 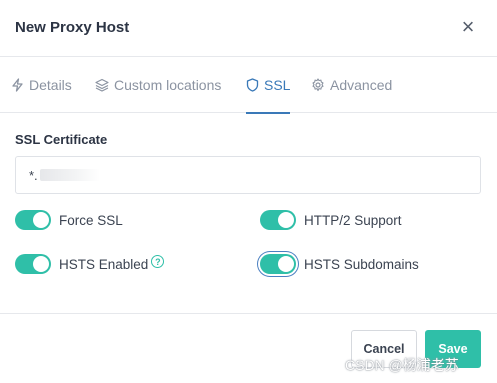 I want to click on hsts-enabled-toggle: HSTS Enabled ?, so click(x=90, y=264).